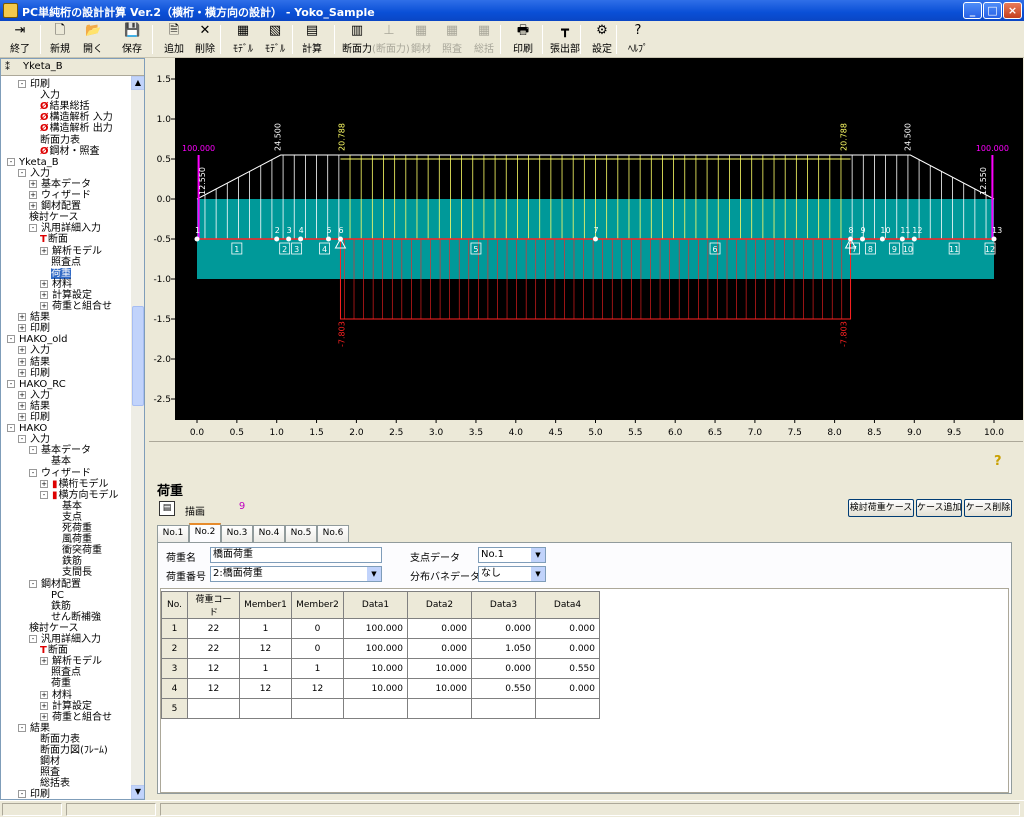 The height and width of the screenshot is (817, 1024). I want to click on toolbar-button-6: ▦ ﾓﾃﾞﾙ, so click(243, 39).